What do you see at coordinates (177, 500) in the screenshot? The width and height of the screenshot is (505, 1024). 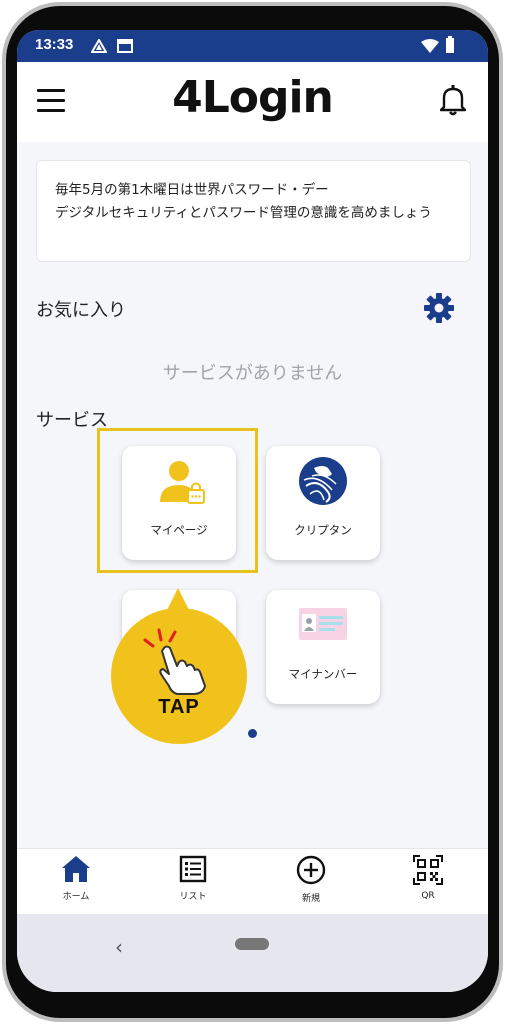 I see `tap-highlight-frame` at bounding box center [177, 500].